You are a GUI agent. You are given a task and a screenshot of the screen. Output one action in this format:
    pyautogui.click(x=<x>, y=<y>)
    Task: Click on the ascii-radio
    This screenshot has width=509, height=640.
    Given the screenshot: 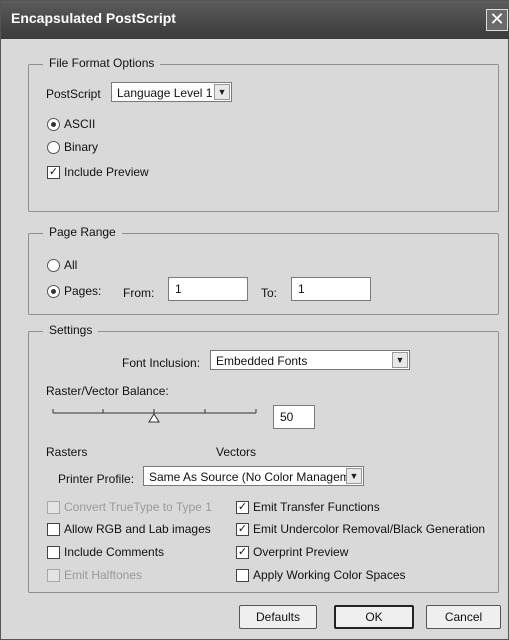 What is the action you would take?
    pyautogui.click(x=53, y=124)
    